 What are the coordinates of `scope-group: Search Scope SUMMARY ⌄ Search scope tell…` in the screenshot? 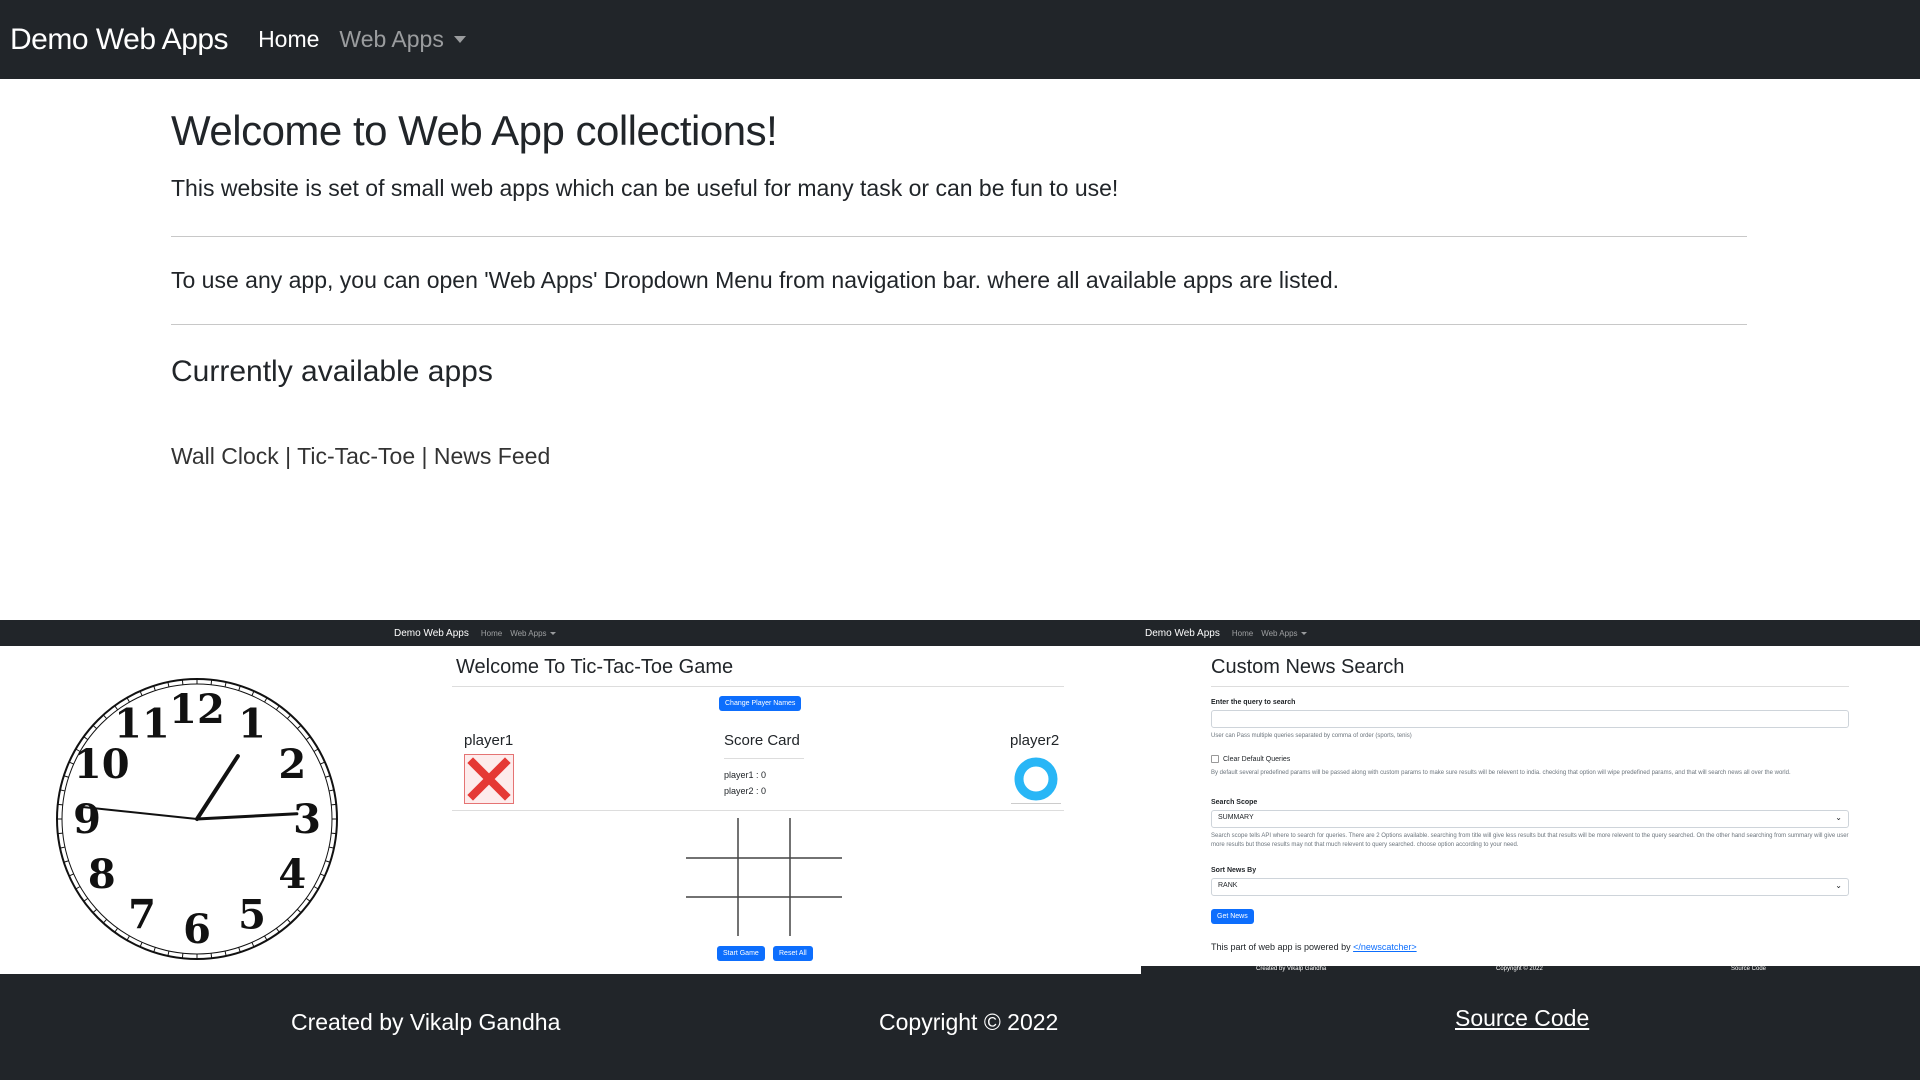 It's located at (1530, 824).